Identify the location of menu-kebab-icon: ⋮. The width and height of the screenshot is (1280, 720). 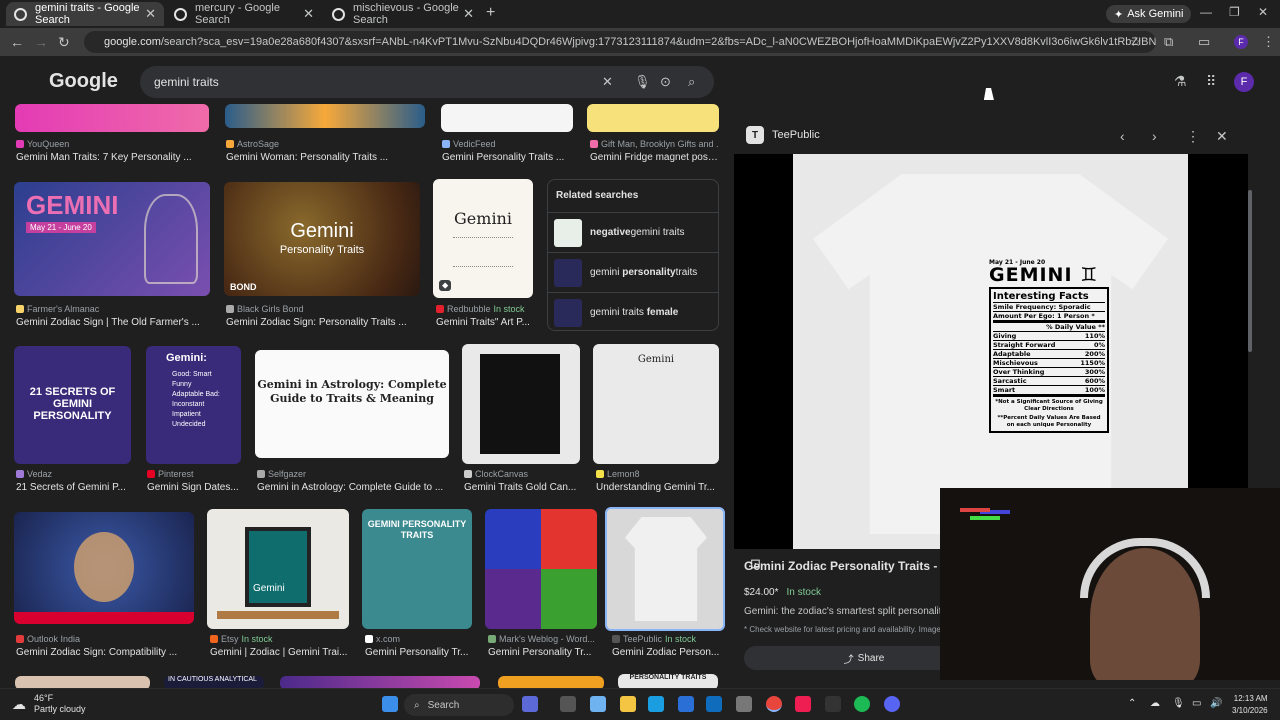
(1268, 42).